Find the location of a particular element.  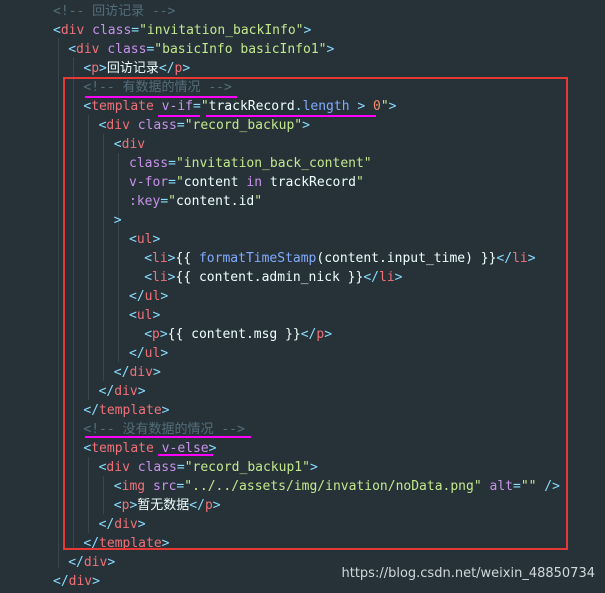

code-line: <div class="basicInfo basicInfo1"> is located at coordinates (201, 49).